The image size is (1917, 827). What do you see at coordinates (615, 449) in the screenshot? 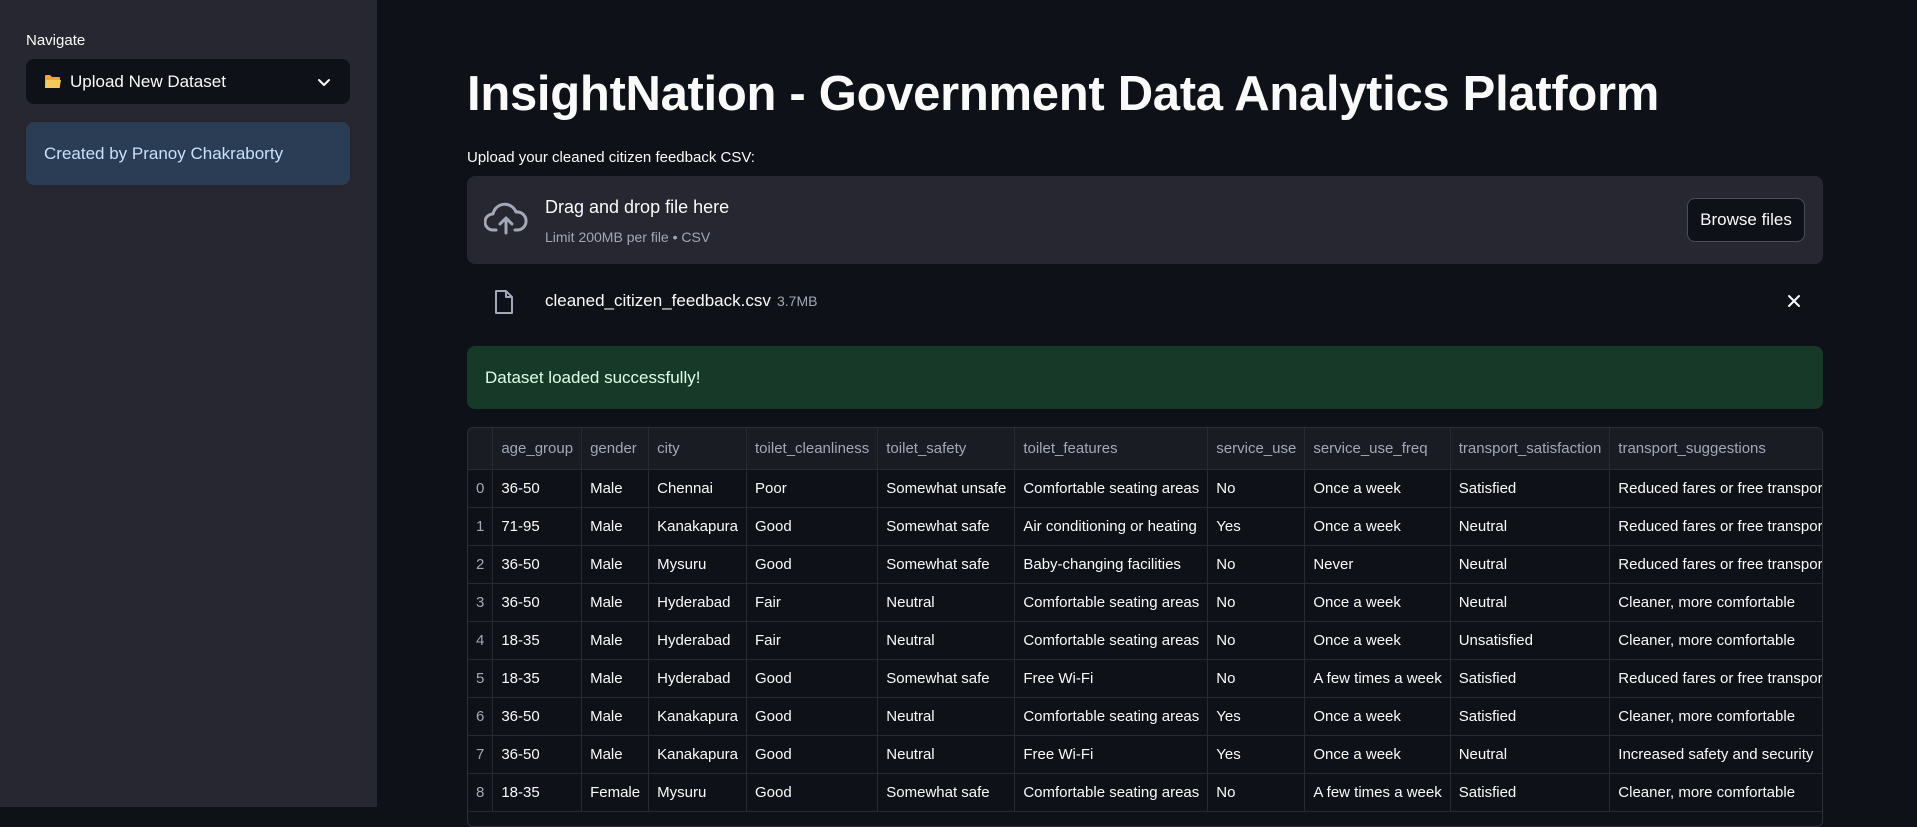
I see `column-header: gender` at bounding box center [615, 449].